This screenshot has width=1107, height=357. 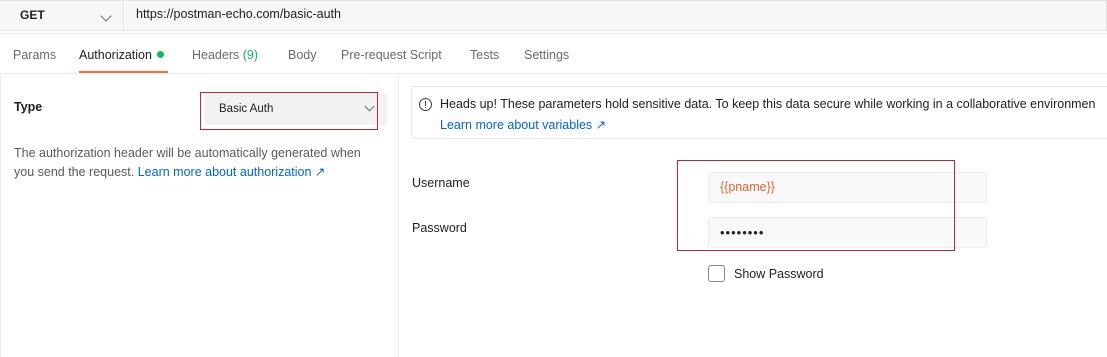 I want to click on tab-authorization: Authorization, so click(x=121, y=55).